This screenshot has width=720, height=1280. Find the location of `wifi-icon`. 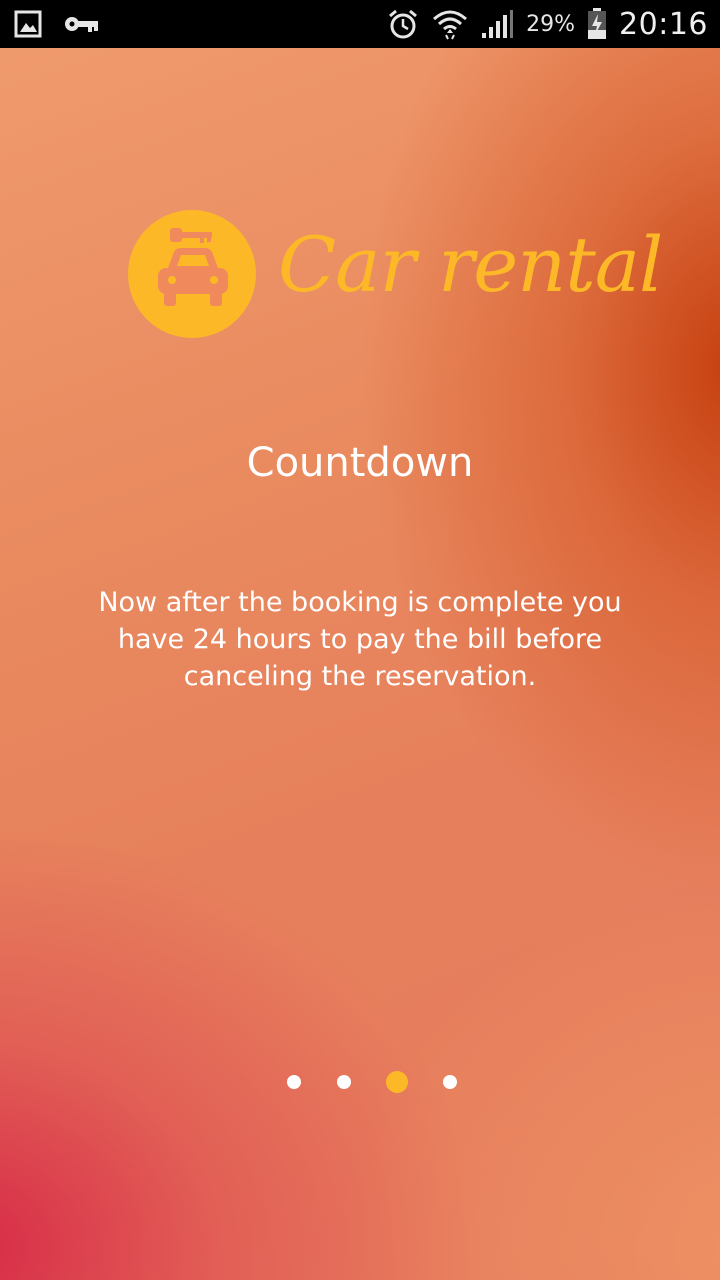

wifi-icon is located at coordinates (450, 24).